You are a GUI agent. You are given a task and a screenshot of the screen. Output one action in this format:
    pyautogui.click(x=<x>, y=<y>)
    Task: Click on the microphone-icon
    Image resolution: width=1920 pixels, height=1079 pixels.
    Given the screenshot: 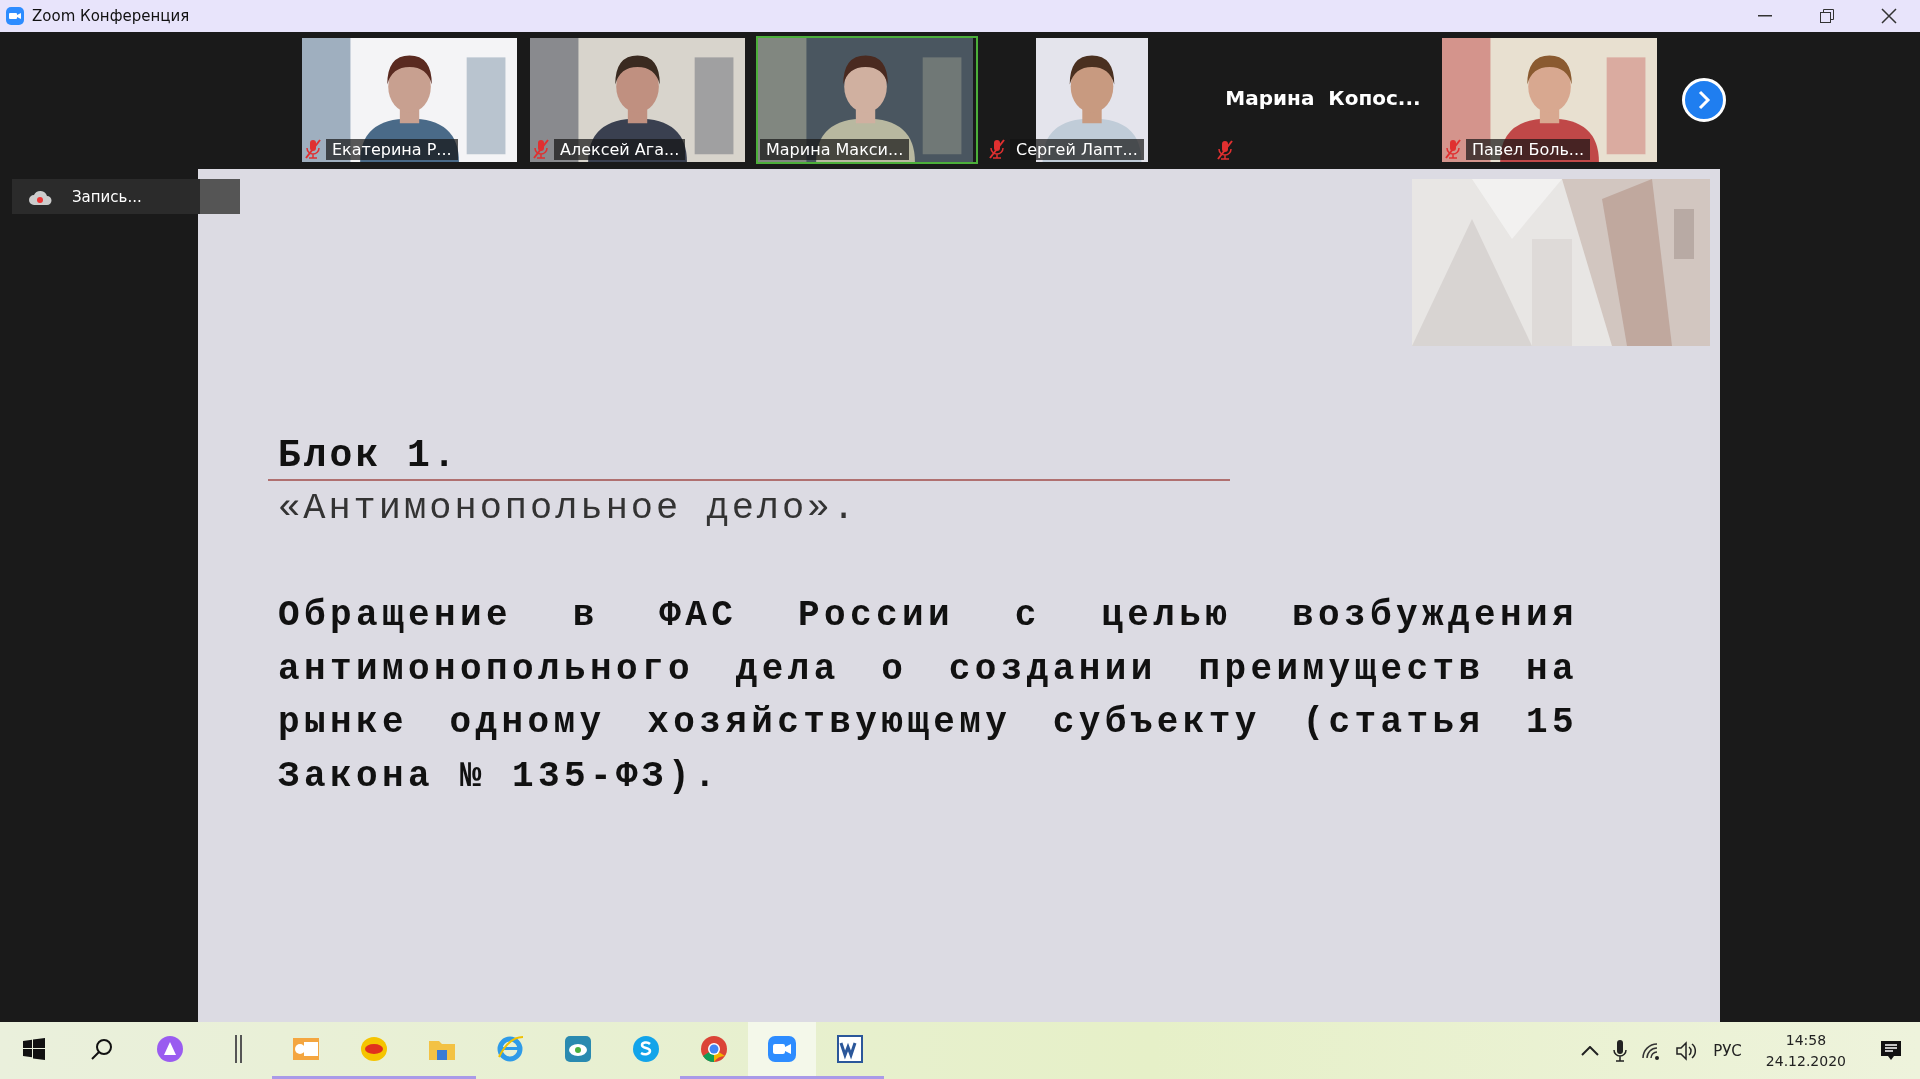 What is the action you would take?
    pyautogui.click(x=1620, y=1050)
    